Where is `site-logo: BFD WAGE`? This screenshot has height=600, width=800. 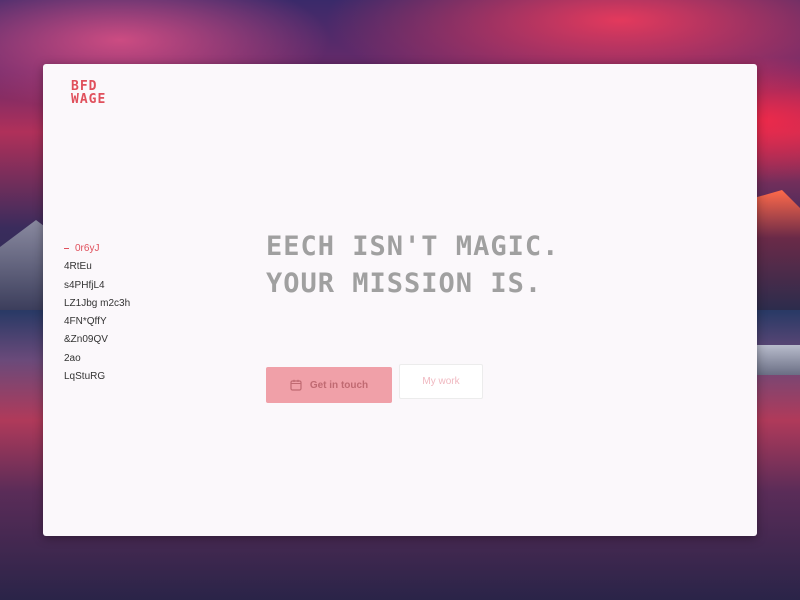
site-logo: BFD WAGE is located at coordinates (88, 93).